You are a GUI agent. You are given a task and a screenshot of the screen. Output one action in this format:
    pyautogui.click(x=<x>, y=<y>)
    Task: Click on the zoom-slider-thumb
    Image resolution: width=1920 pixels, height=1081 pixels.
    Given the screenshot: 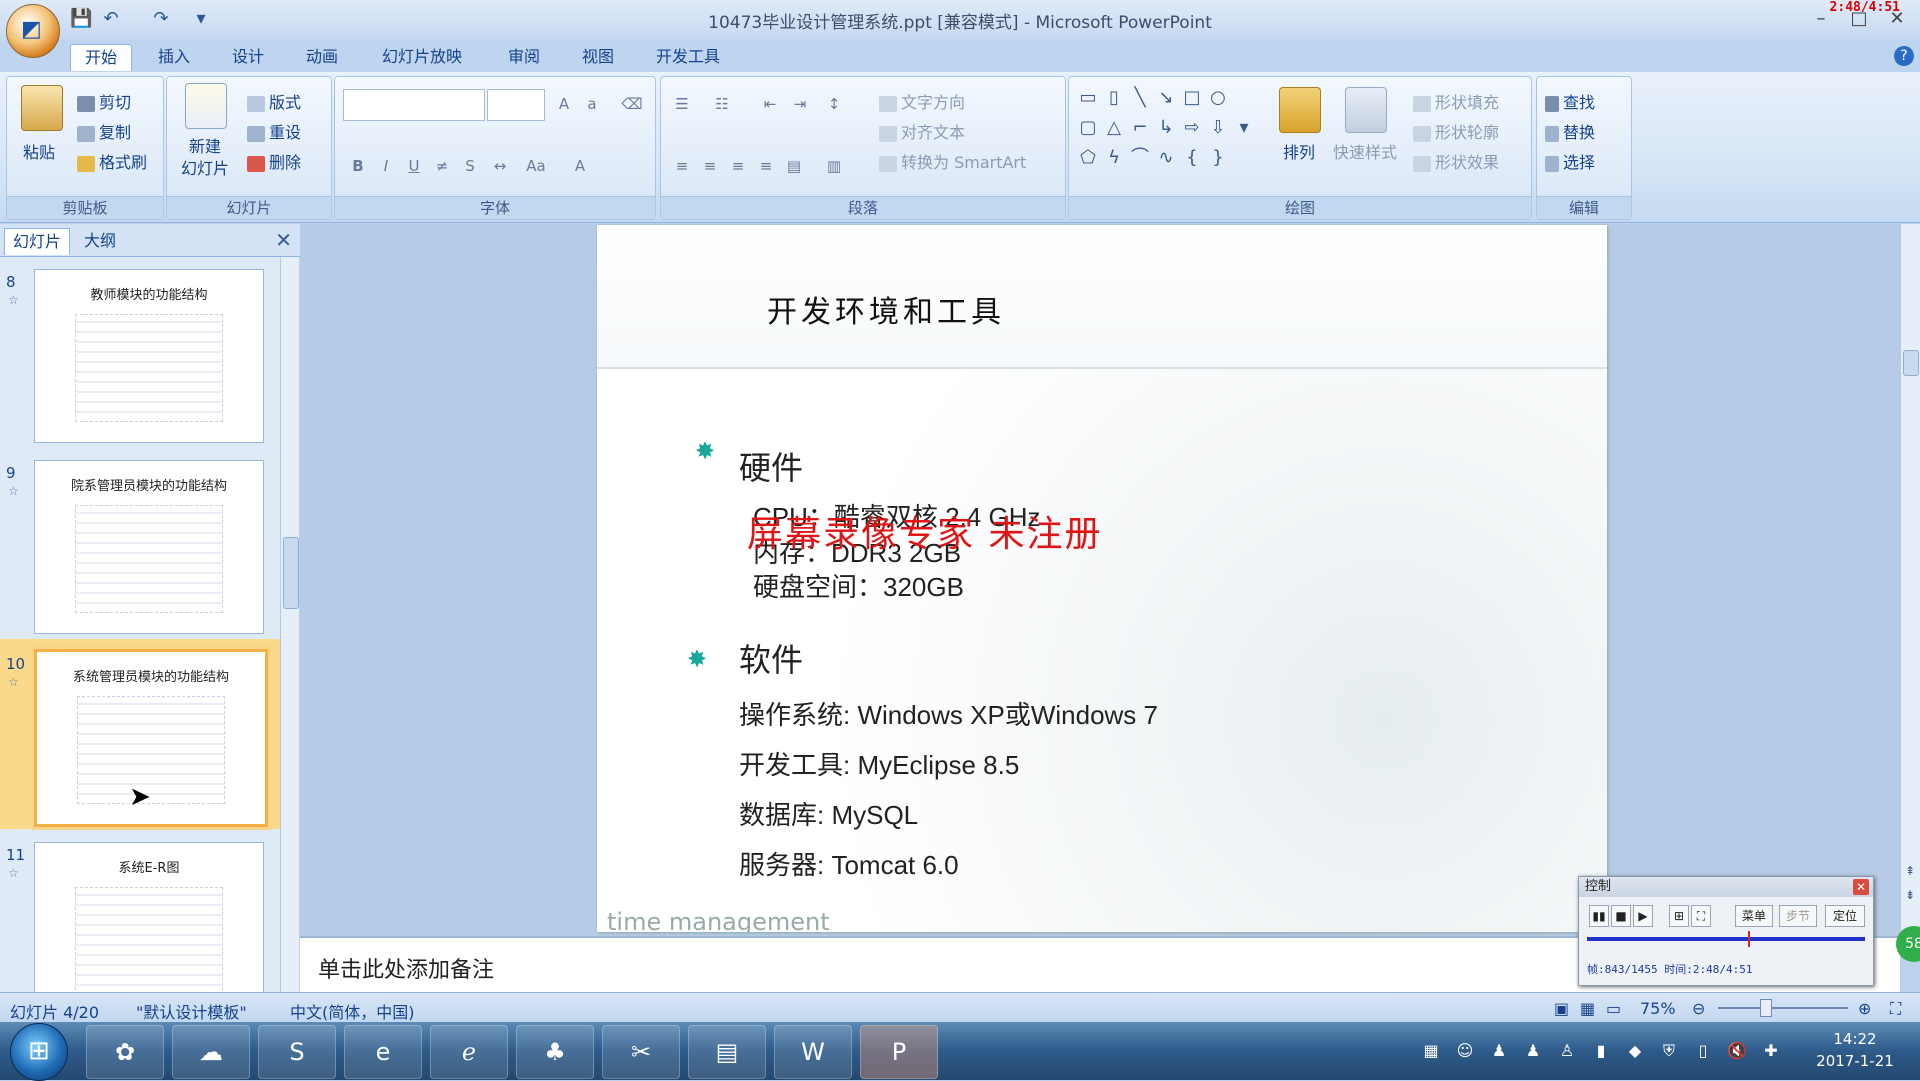 What is the action you would take?
    pyautogui.click(x=1766, y=1008)
    